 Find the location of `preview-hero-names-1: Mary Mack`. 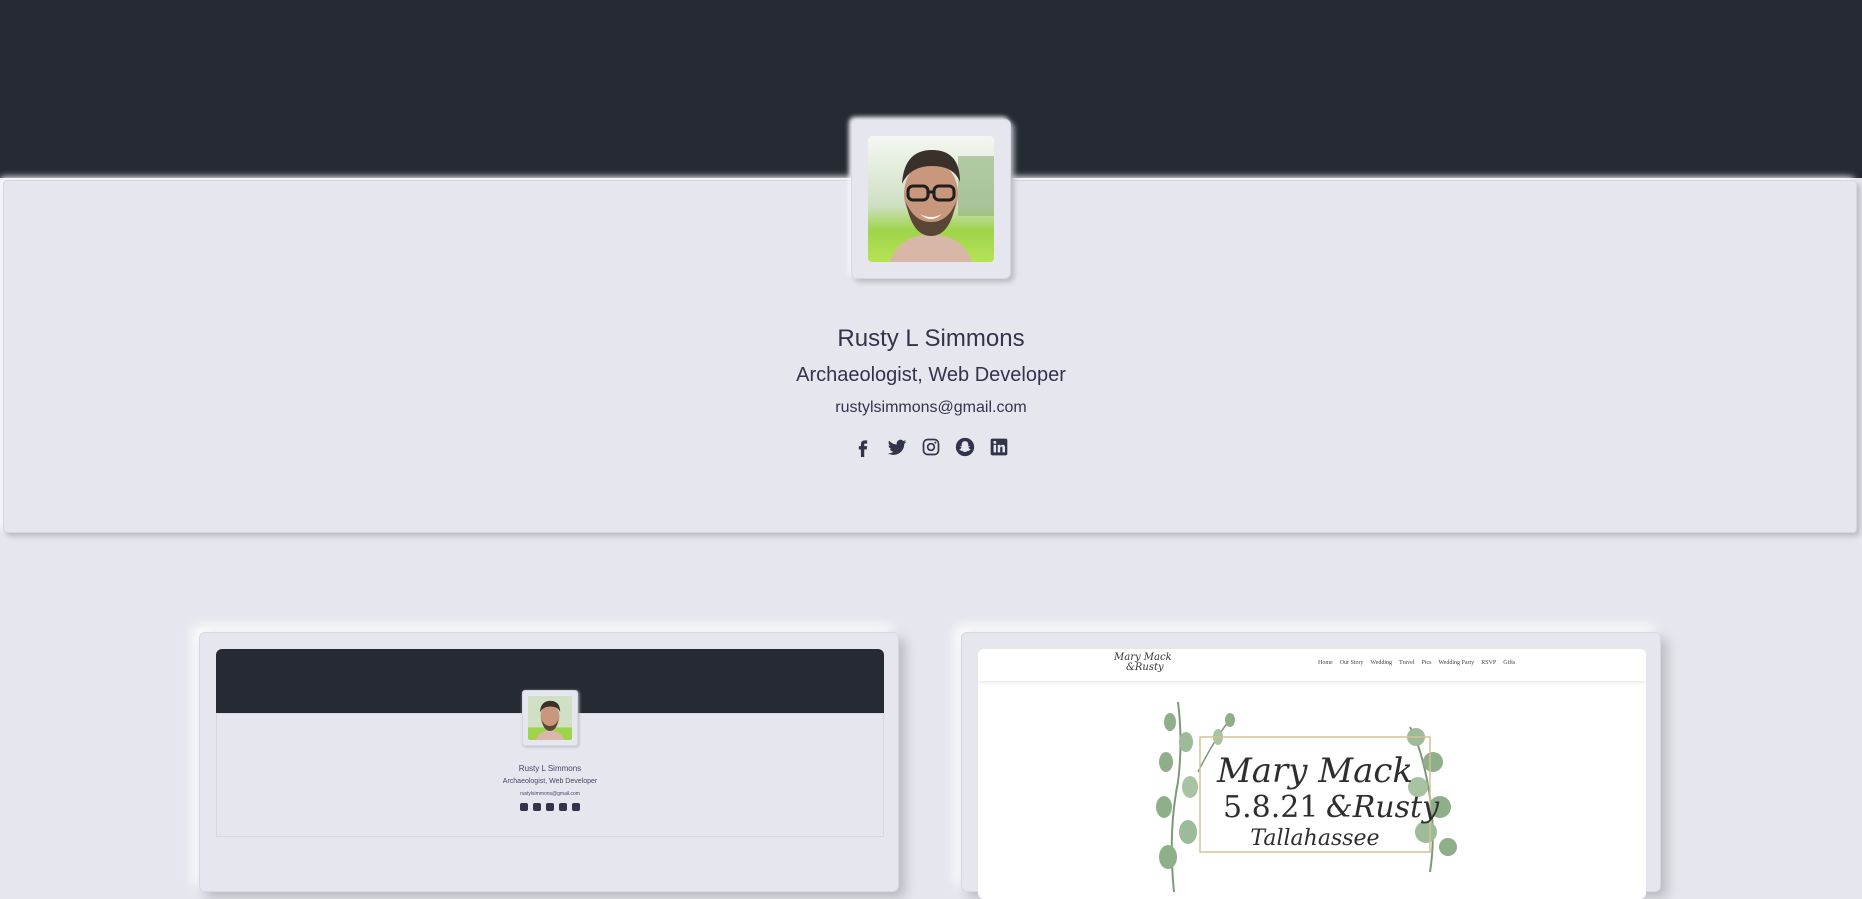

preview-hero-names-1: Mary Mack is located at coordinates (1314, 771).